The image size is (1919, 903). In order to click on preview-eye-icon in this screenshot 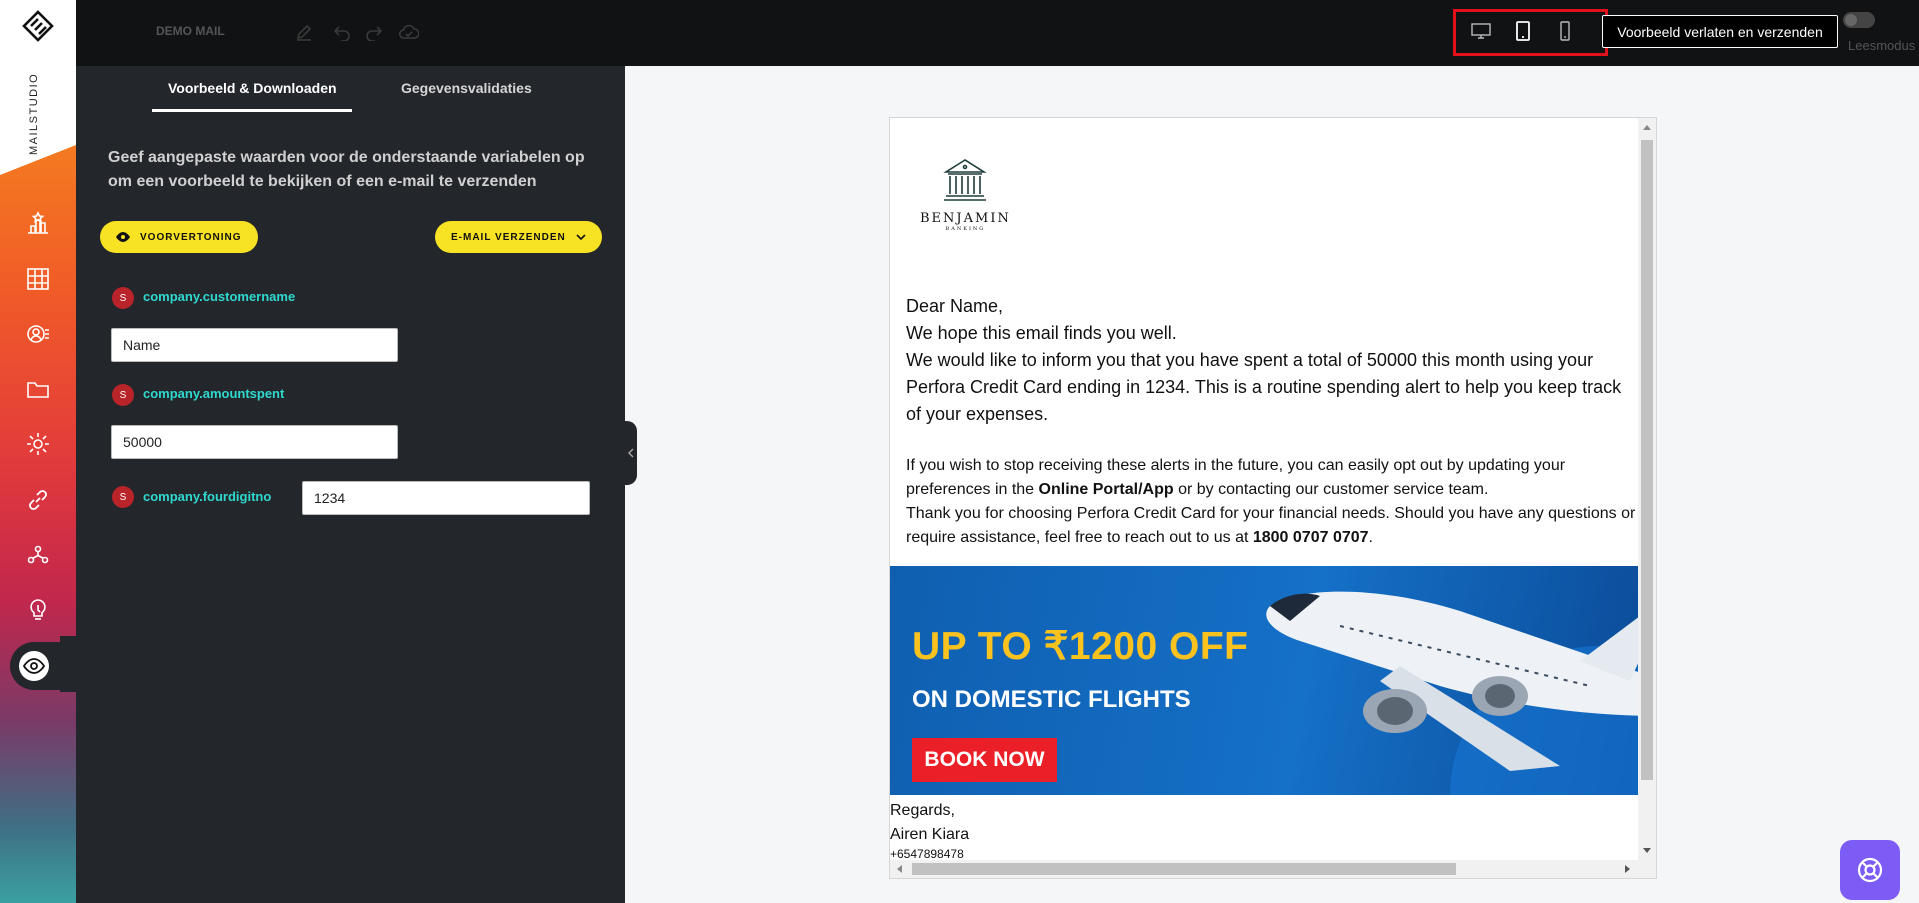, I will do `click(34, 666)`.